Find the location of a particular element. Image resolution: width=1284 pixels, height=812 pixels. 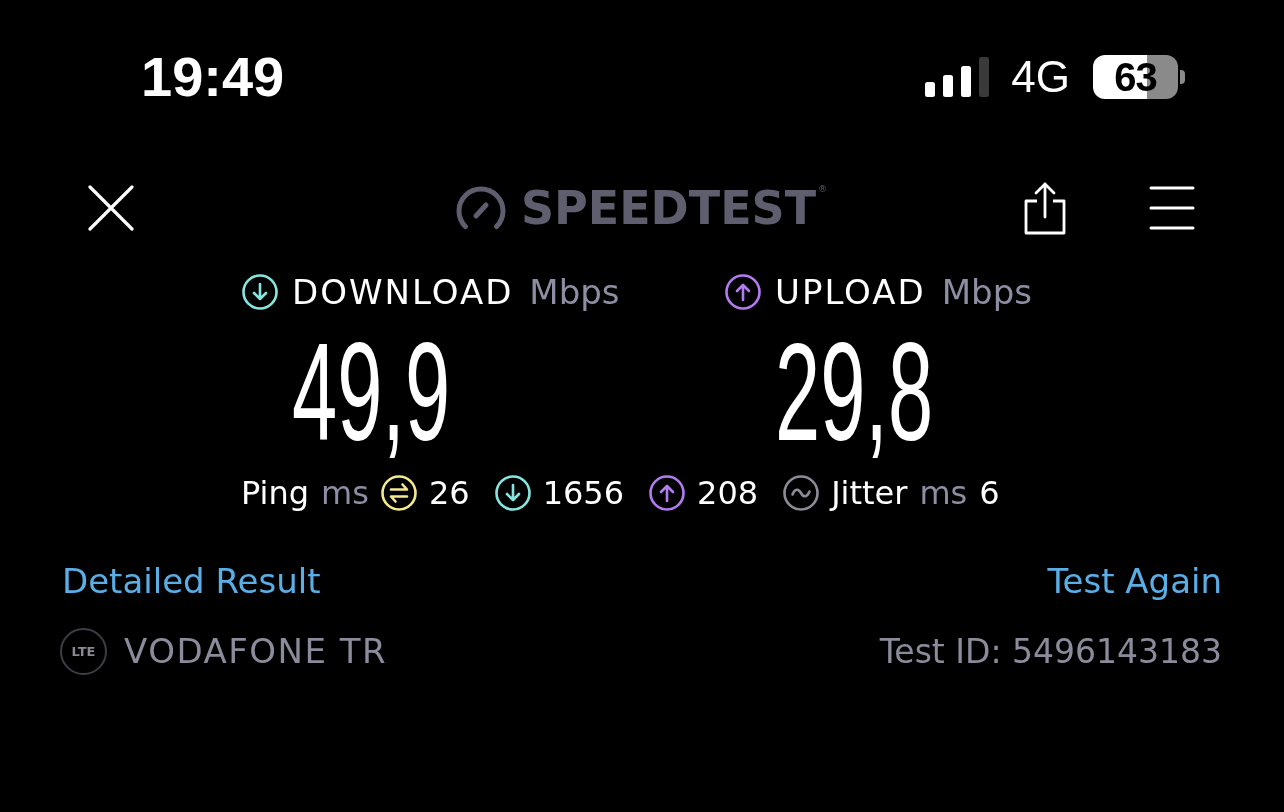

detailed-result-link: Detailed Result is located at coordinates (191, 581).